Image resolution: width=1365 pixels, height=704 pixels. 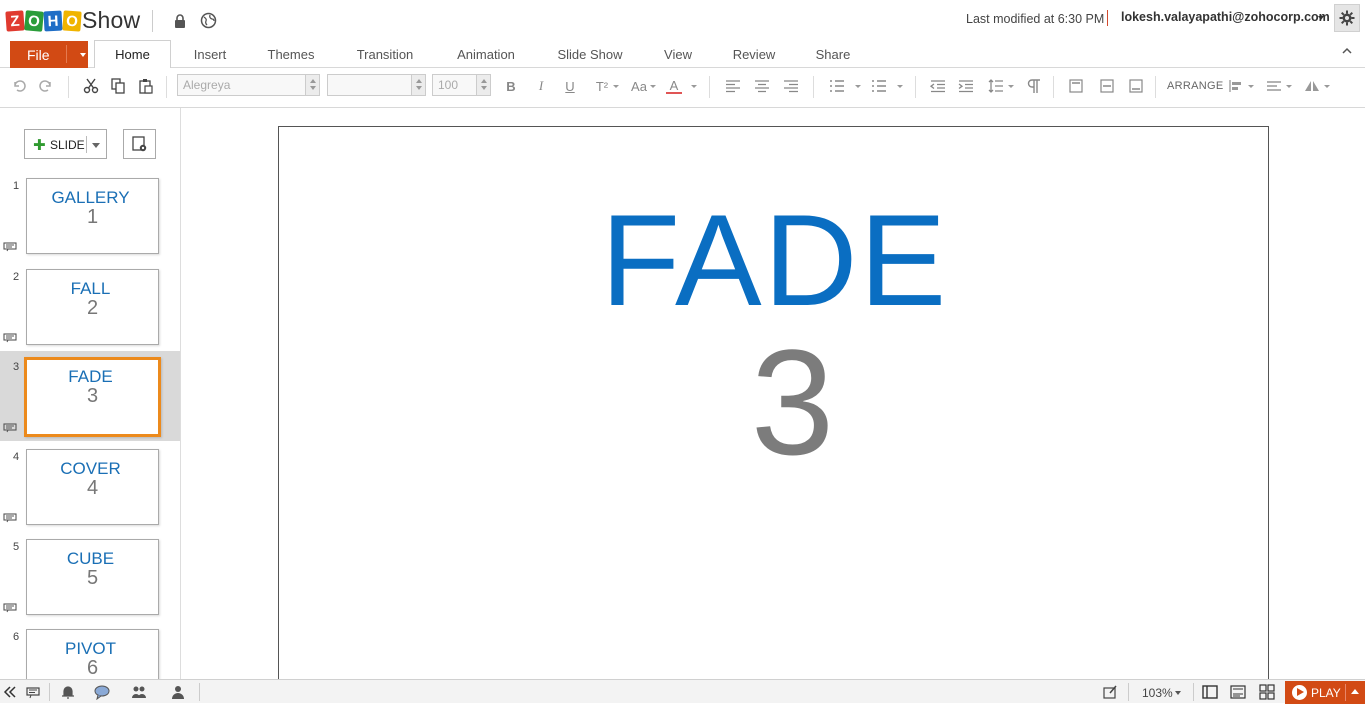 I want to click on font-size-select, so click(x=376, y=85).